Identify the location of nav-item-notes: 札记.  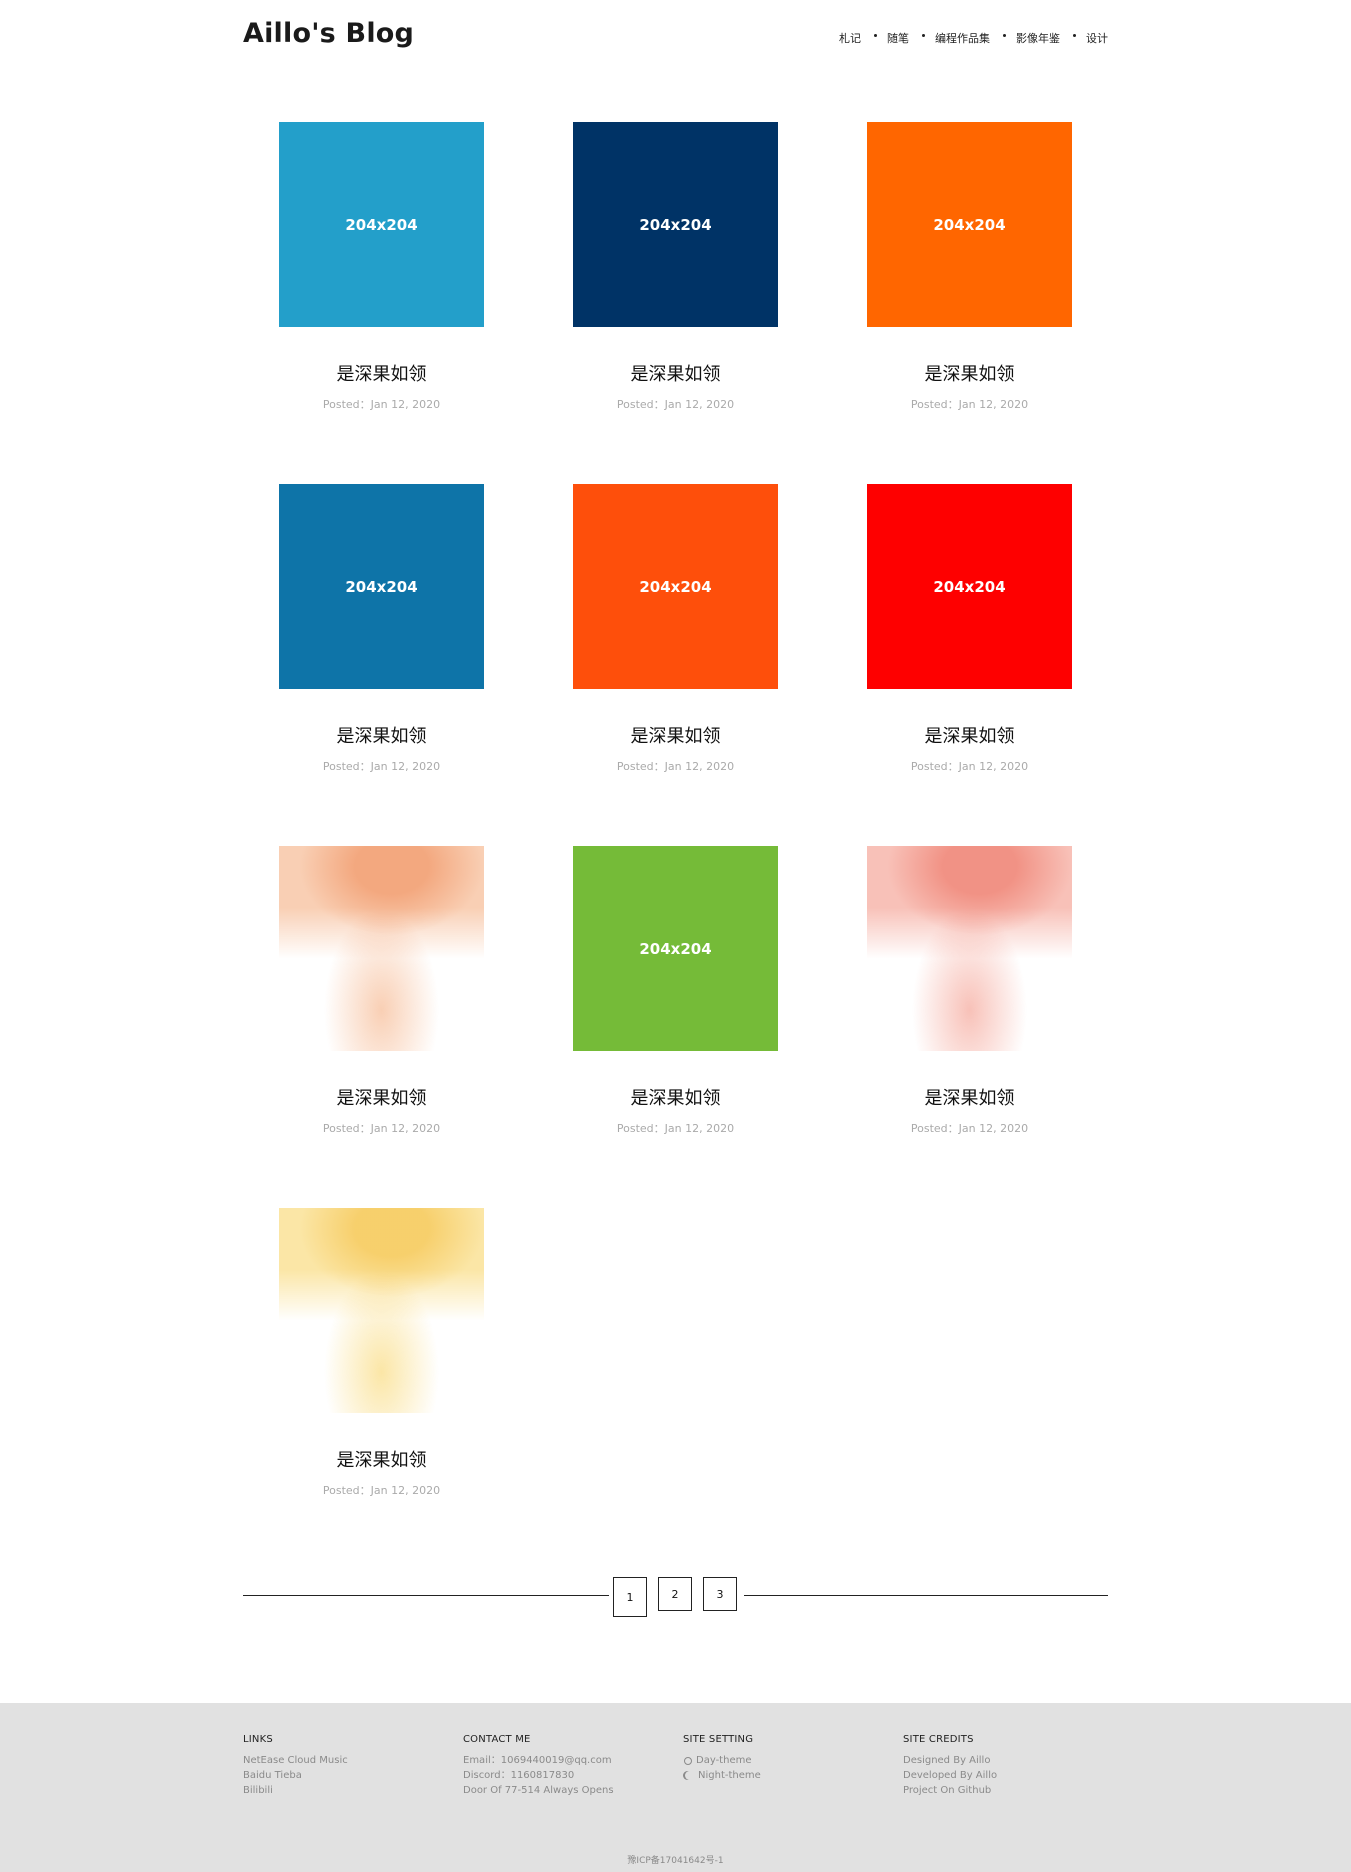
(850, 38).